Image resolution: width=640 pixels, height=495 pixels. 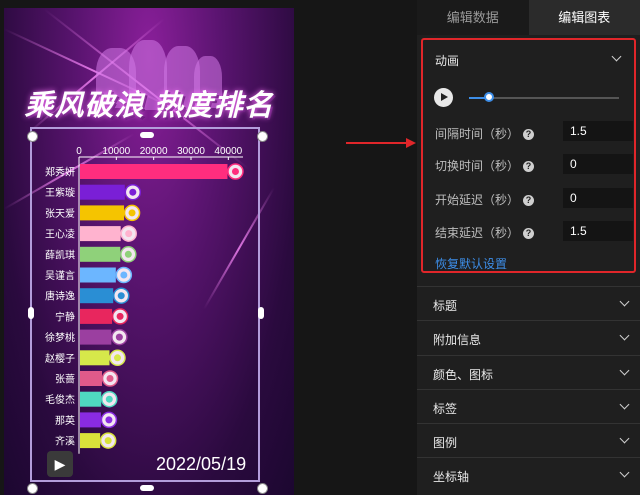 I want to click on interval-time-label: 间隔时间（秒）?, so click(x=485, y=133).